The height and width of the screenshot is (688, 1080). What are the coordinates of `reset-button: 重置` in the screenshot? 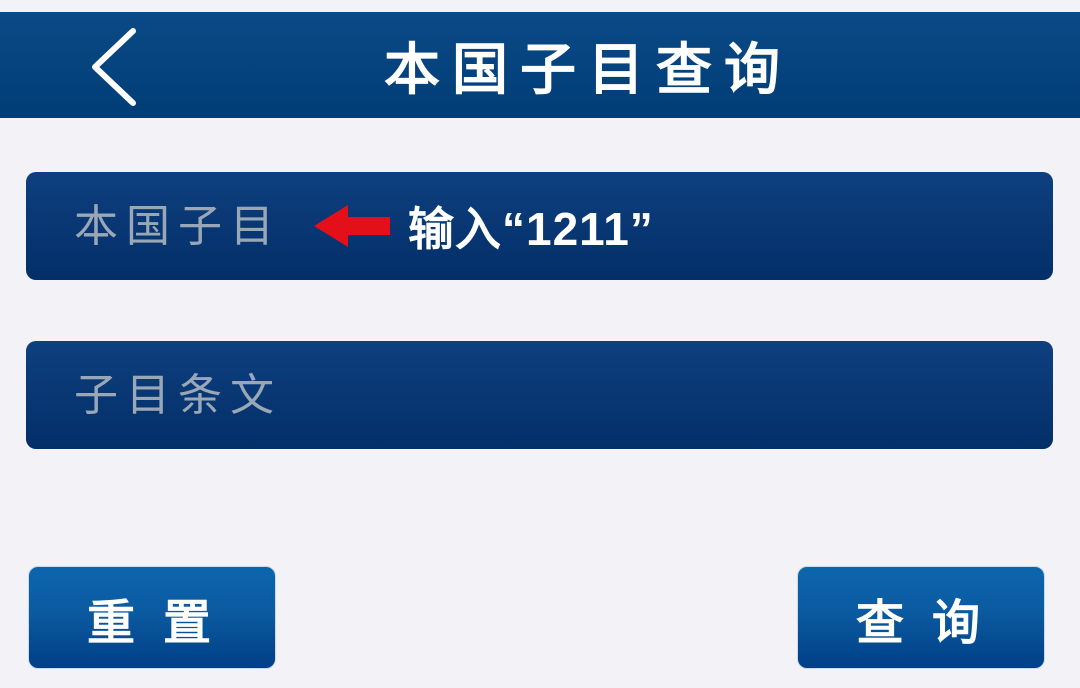 It's located at (152, 617).